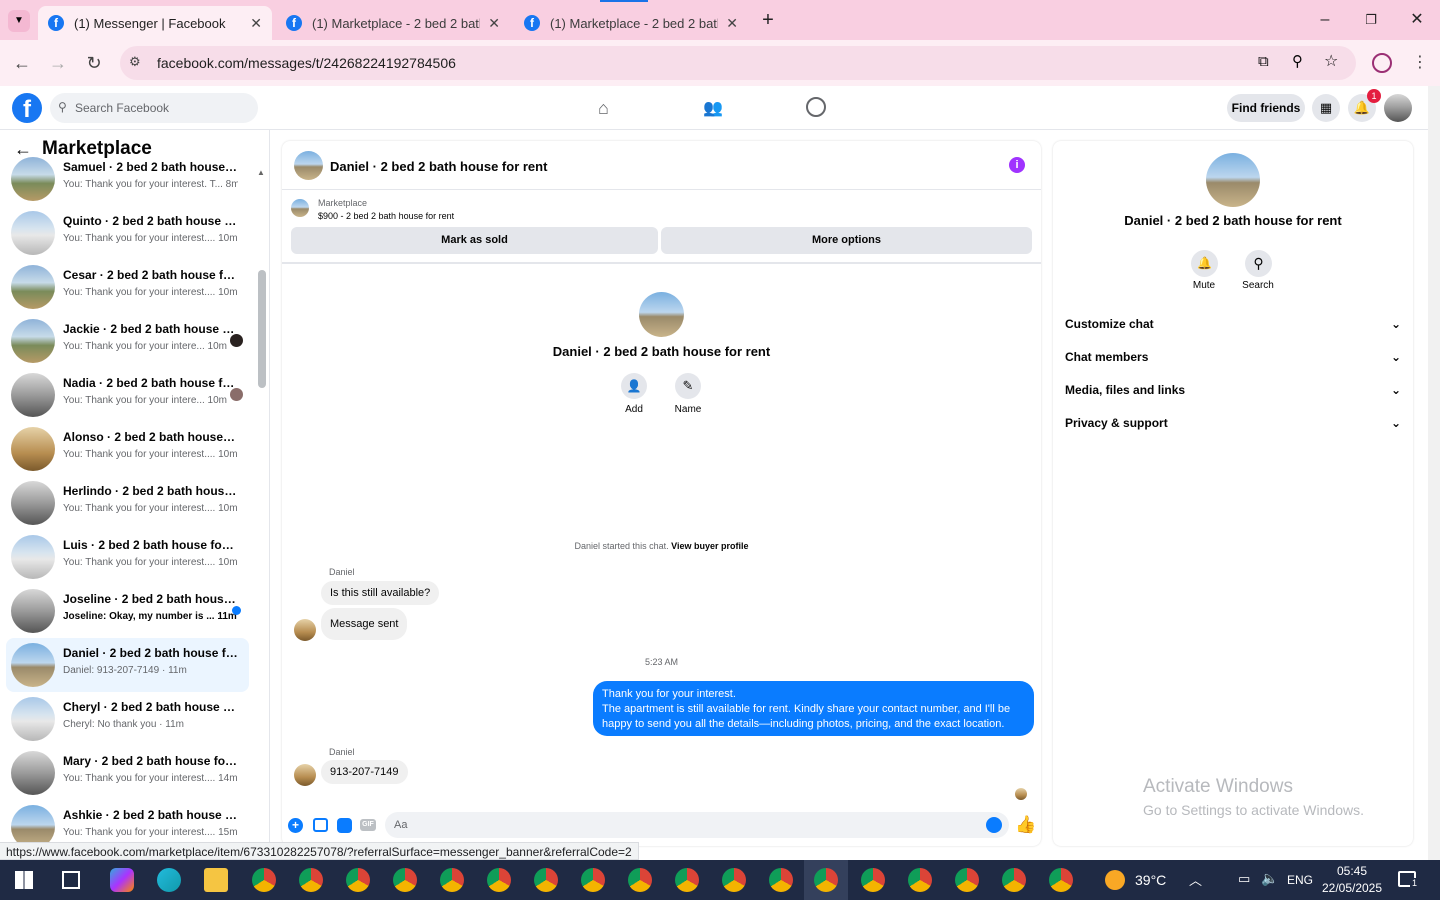 The width and height of the screenshot is (1440, 900). Describe the element at coordinates (122, 880) in the screenshot. I see `copilot-icon` at that location.